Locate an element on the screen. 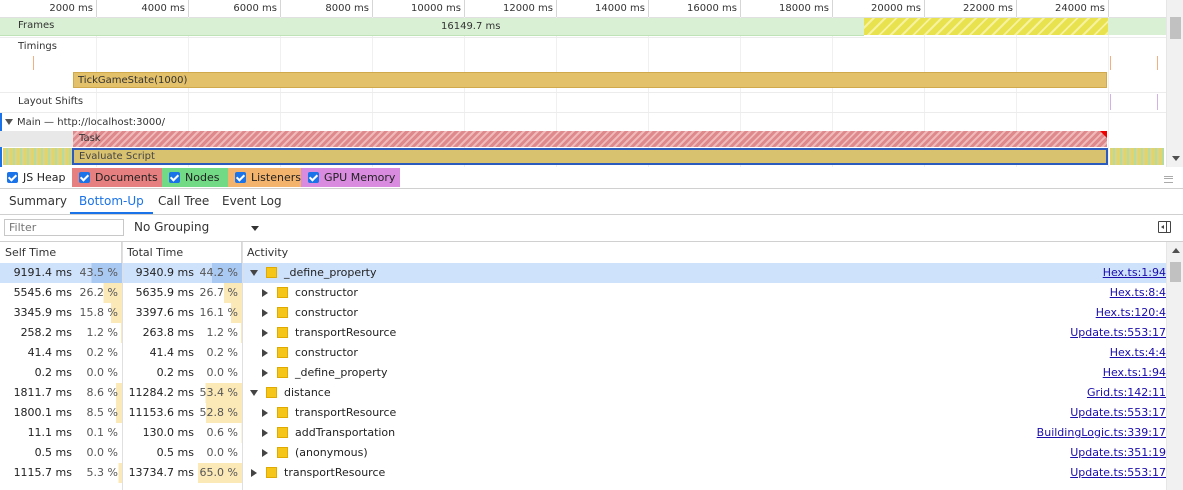 This screenshot has height=490, width=1183. memory-checkbox-gpu-memory: GPU Memory is located at coordinates (350, 177).